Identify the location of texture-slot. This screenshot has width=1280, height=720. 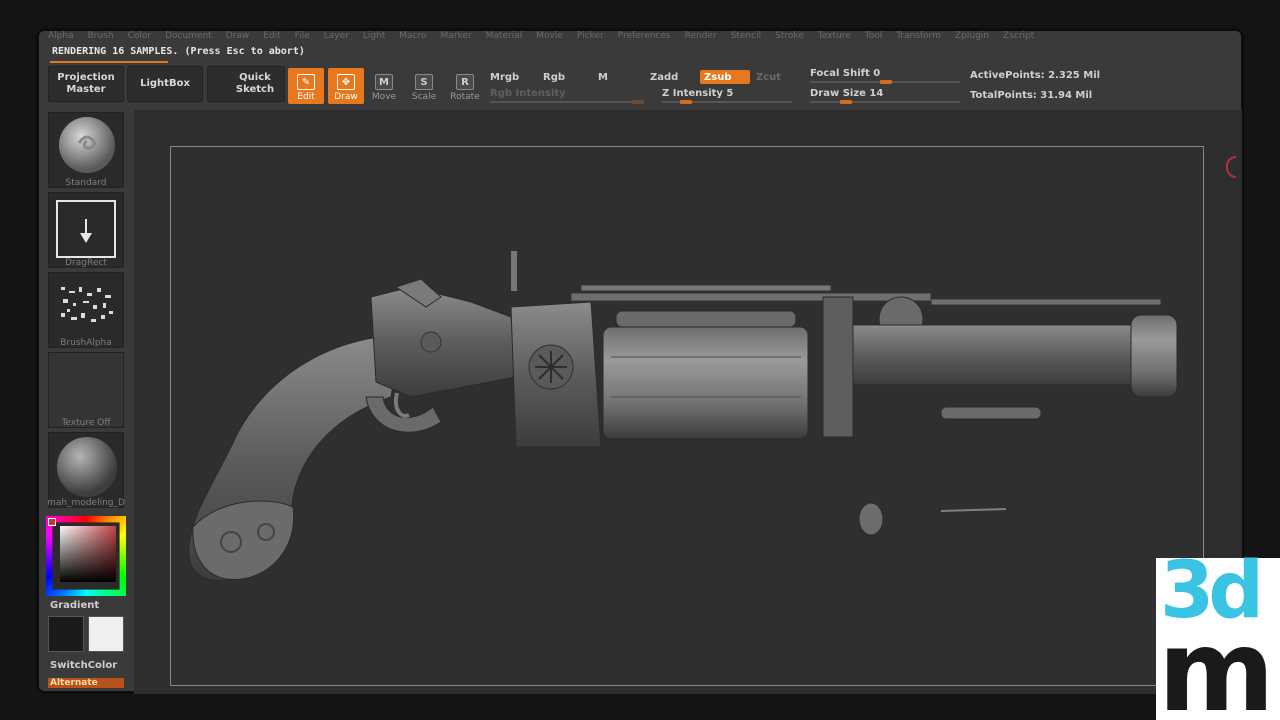
(86, 390).